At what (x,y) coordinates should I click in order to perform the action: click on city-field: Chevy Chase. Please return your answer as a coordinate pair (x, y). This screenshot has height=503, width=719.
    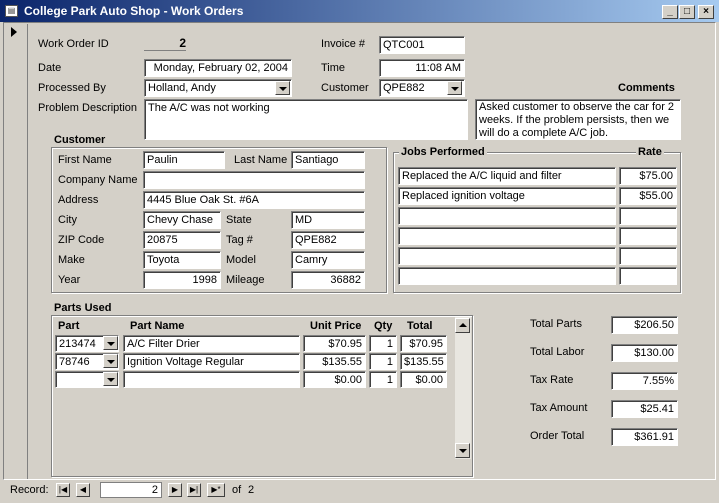
    Looking at the image, I should click on (182, 220).